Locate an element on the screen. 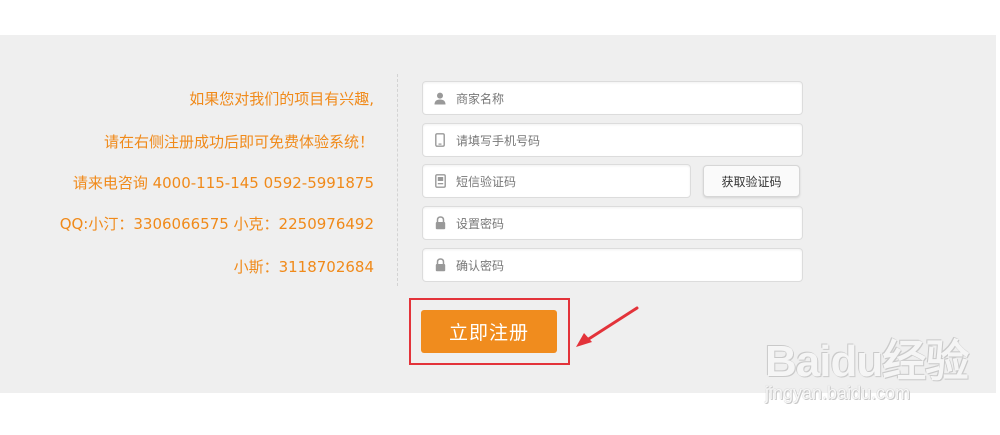 The image size is (1000, 435). info-line-free-trial: 请在右侧注册成功后即可免费体验系统！ is located at coordinates (238, 142).